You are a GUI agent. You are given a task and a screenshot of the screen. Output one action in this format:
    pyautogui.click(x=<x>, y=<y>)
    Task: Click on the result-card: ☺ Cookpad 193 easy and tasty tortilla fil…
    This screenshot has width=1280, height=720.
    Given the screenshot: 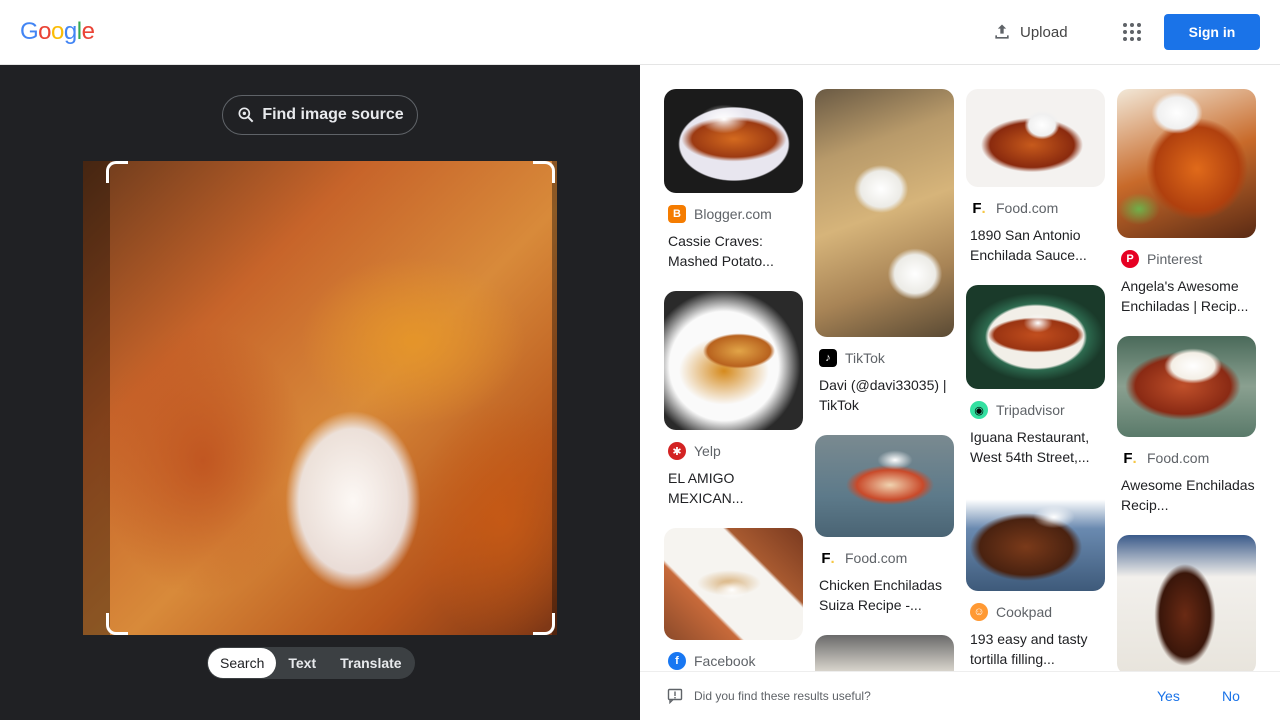 What is the action you would take?
    pyautogui.click(x=1035, y=578)
    